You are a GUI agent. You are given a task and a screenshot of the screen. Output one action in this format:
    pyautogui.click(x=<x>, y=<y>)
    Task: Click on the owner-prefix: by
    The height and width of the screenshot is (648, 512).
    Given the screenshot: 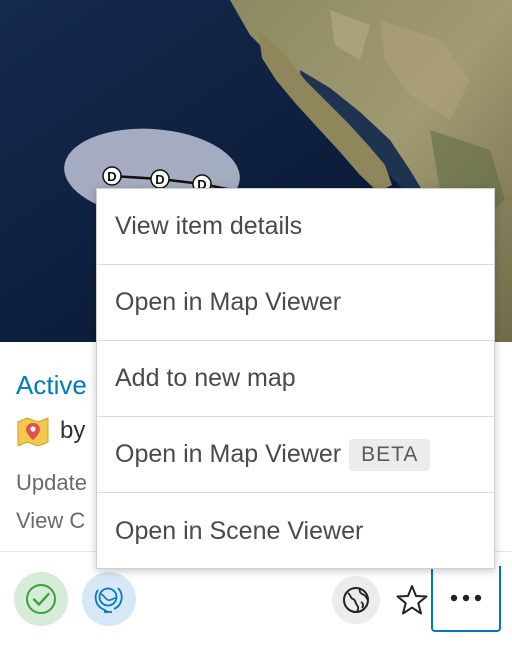 What is the action you would take?
    pyautogui.click(x=73, y=430)
    